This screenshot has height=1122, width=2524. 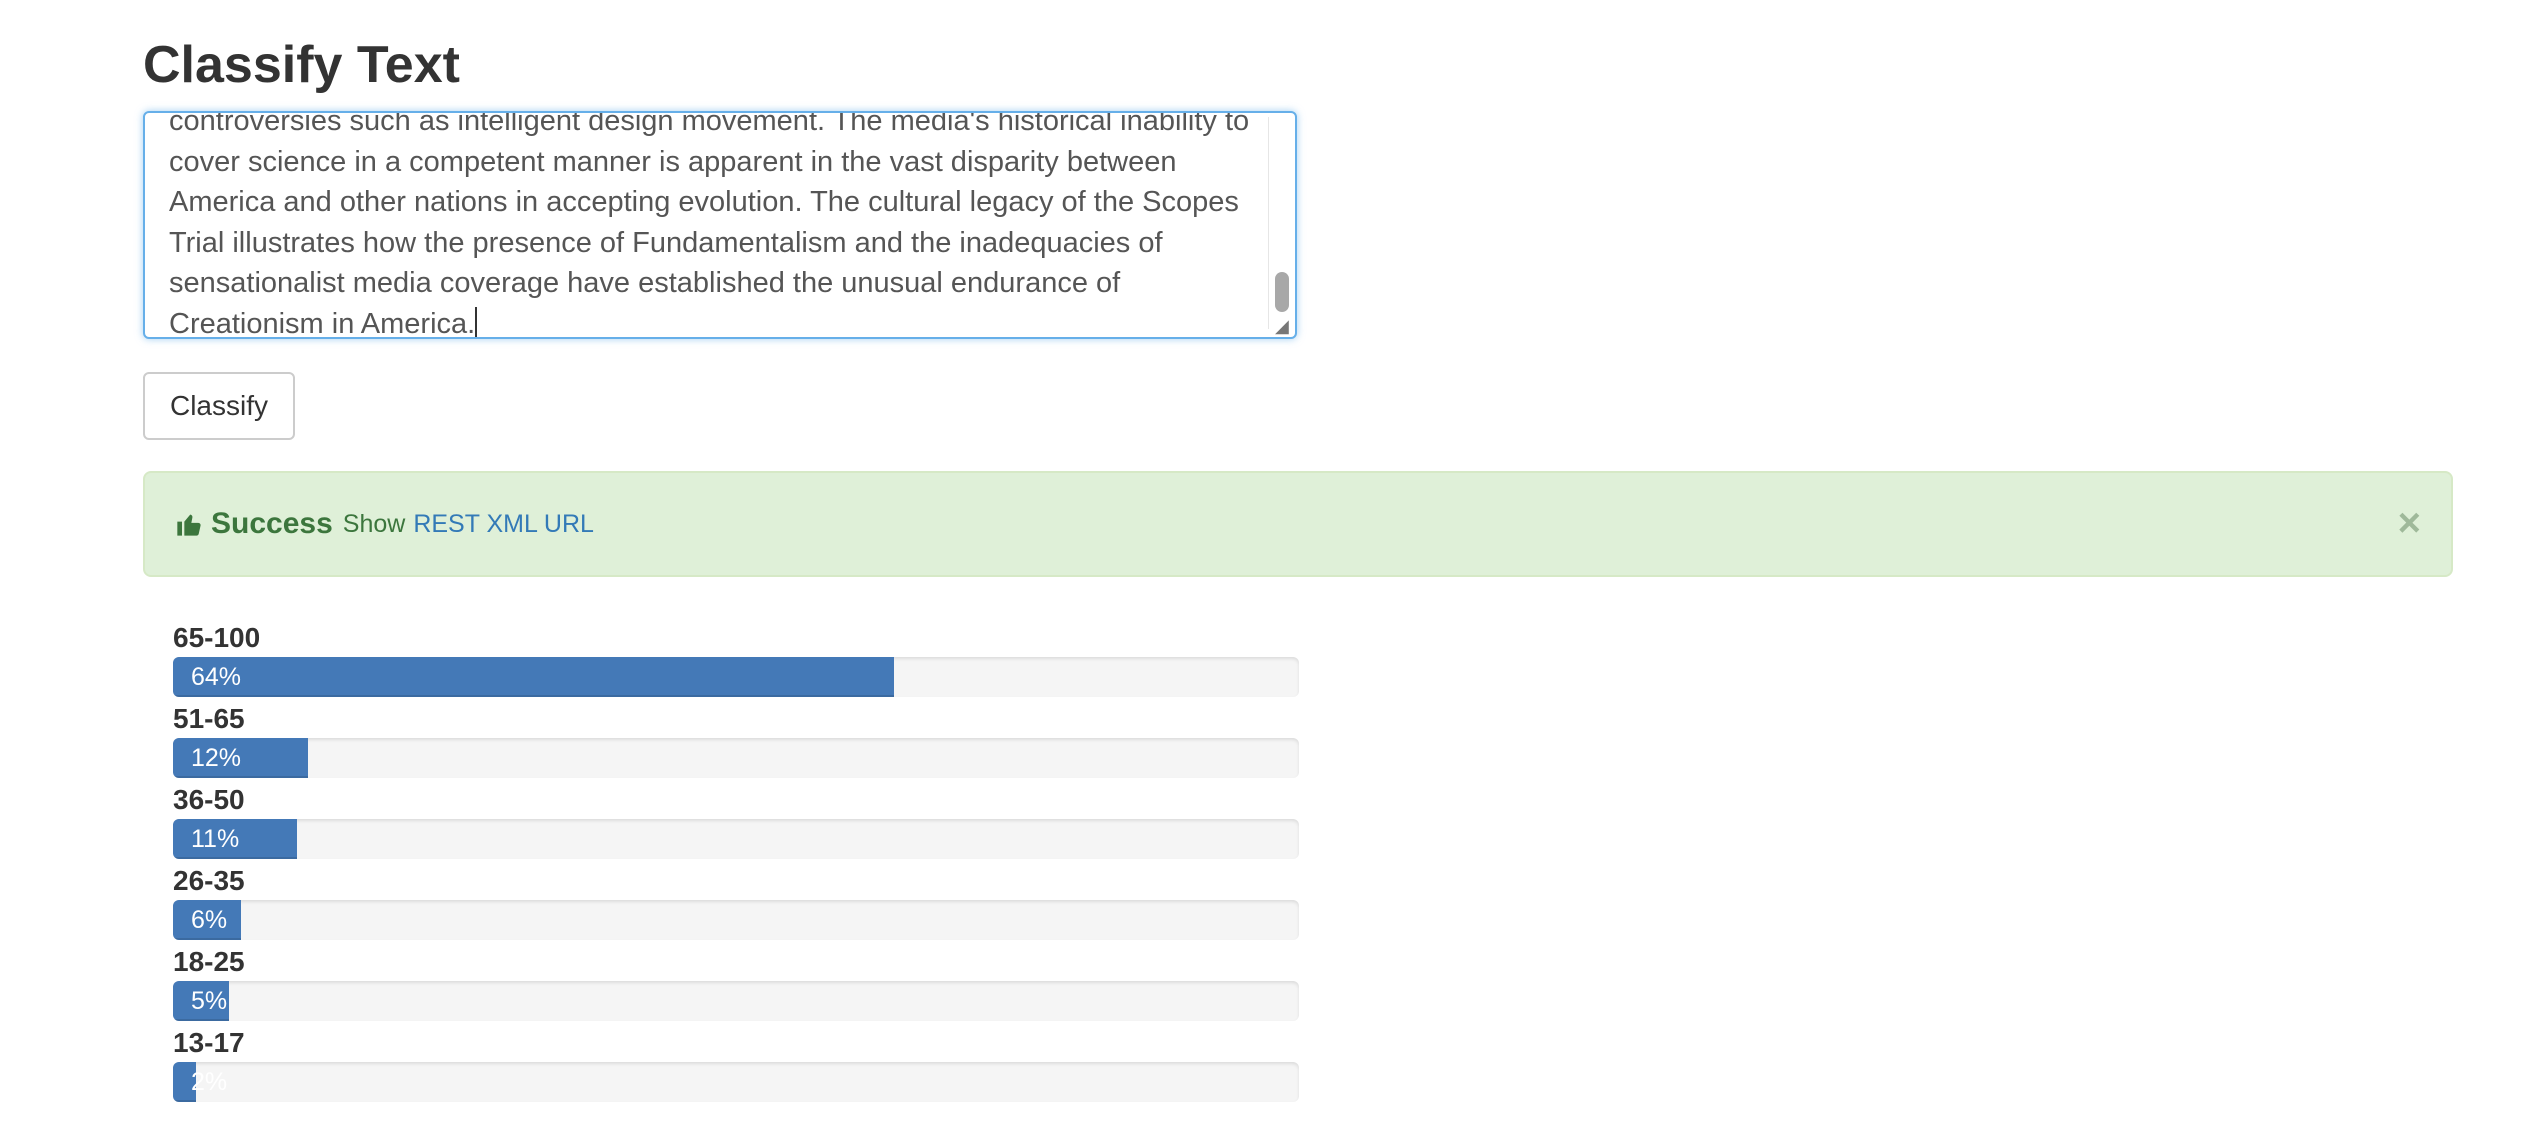 I want to click on result-item: 51-65 12%, so click(x=736, y=740).